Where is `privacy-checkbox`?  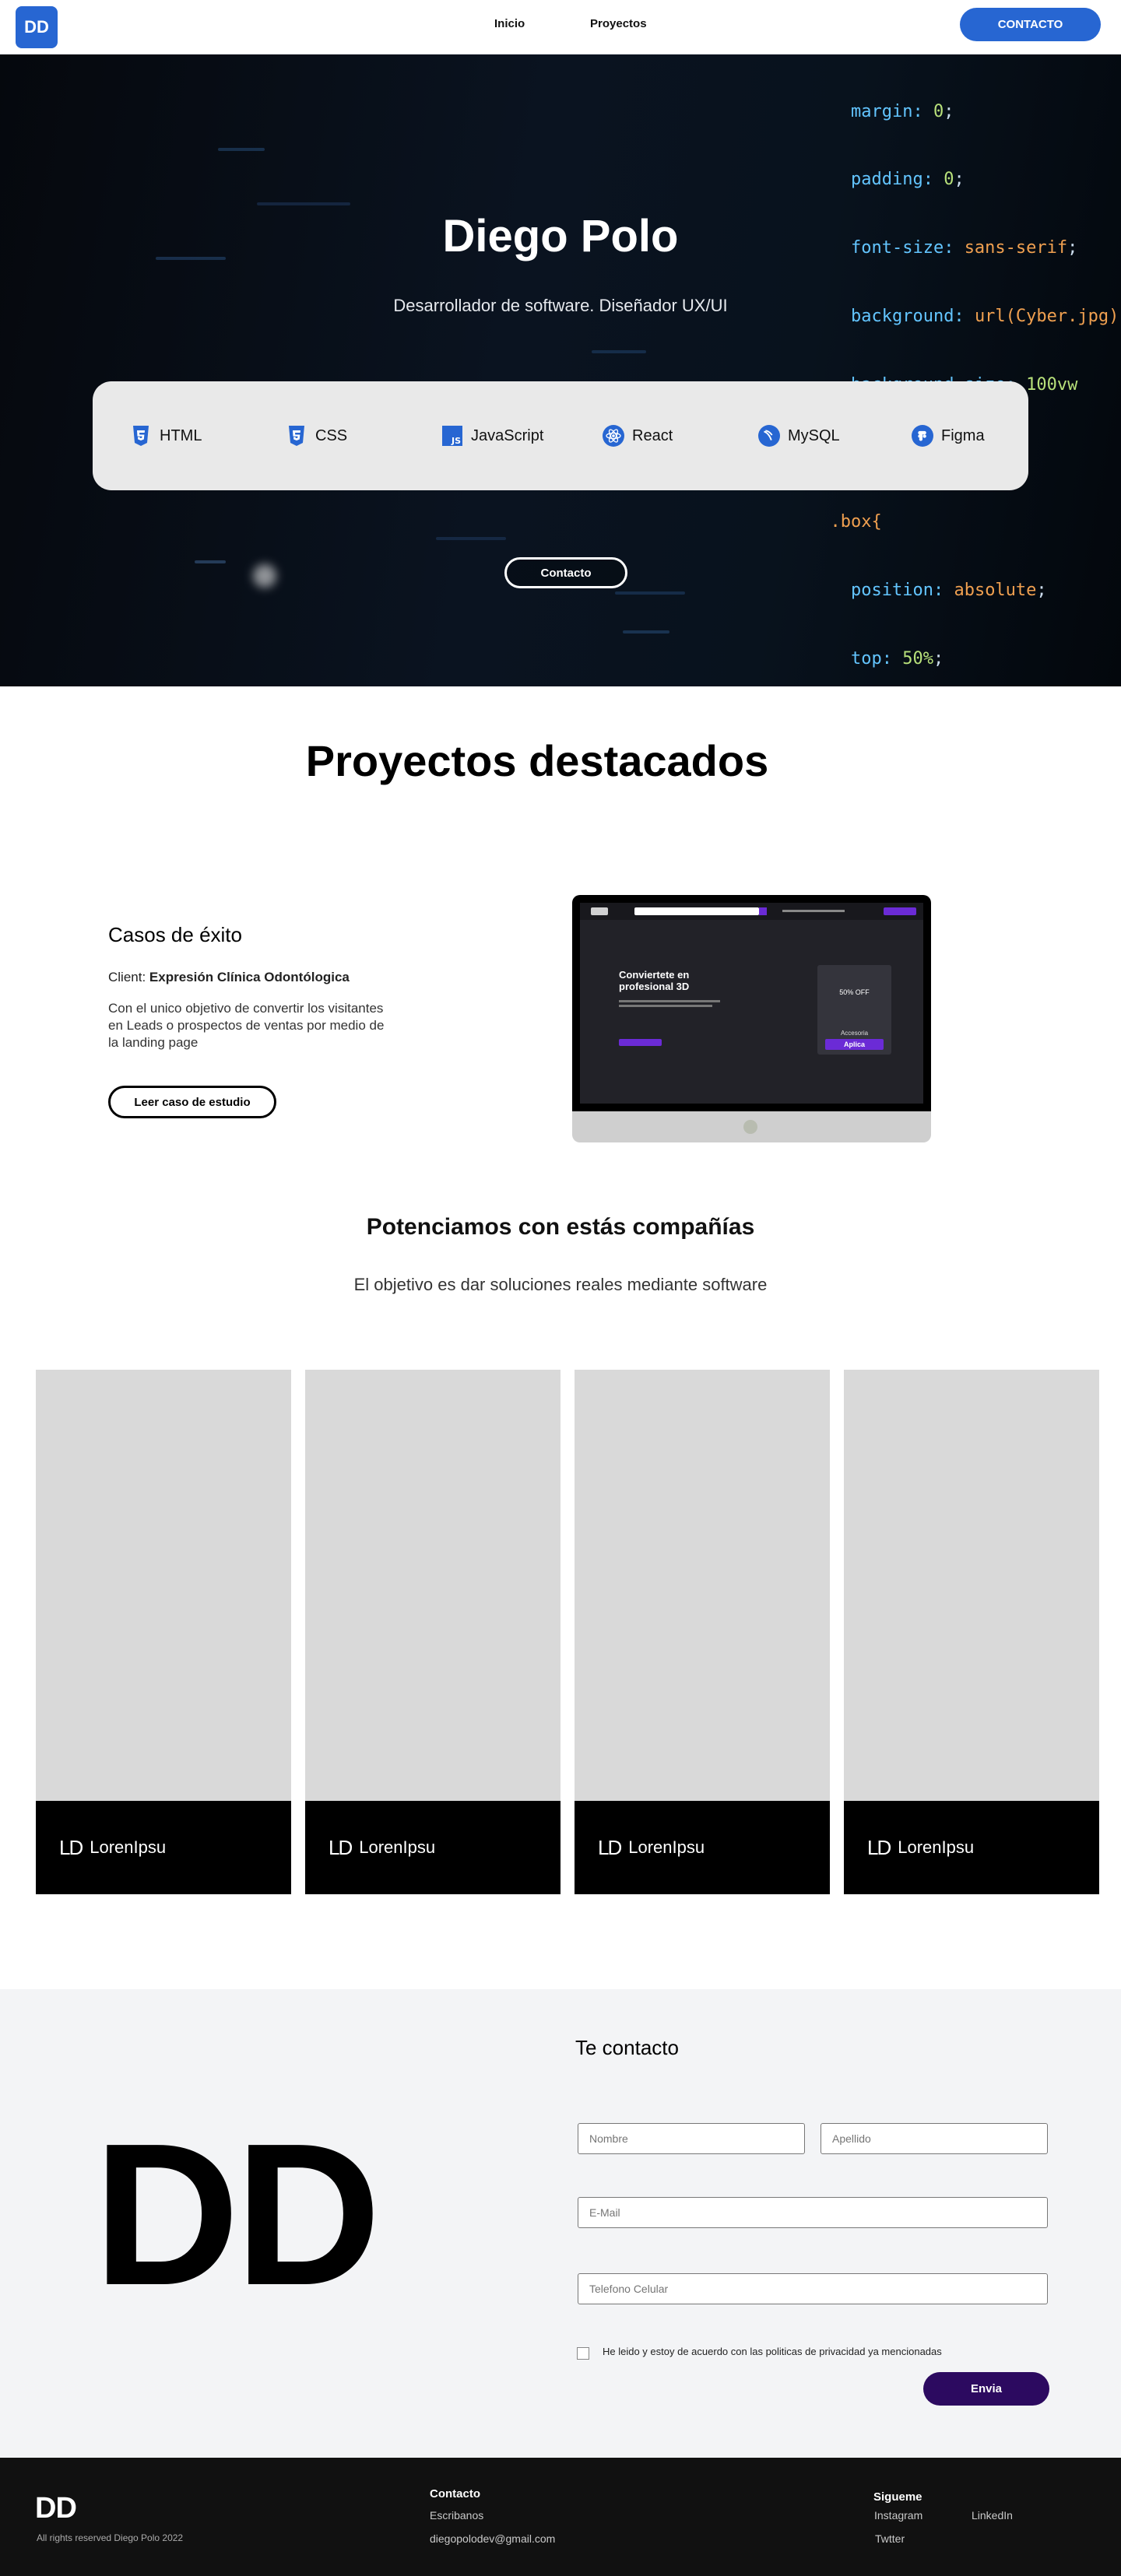
privacy-checkbox is located at coordinates (583, 2353).